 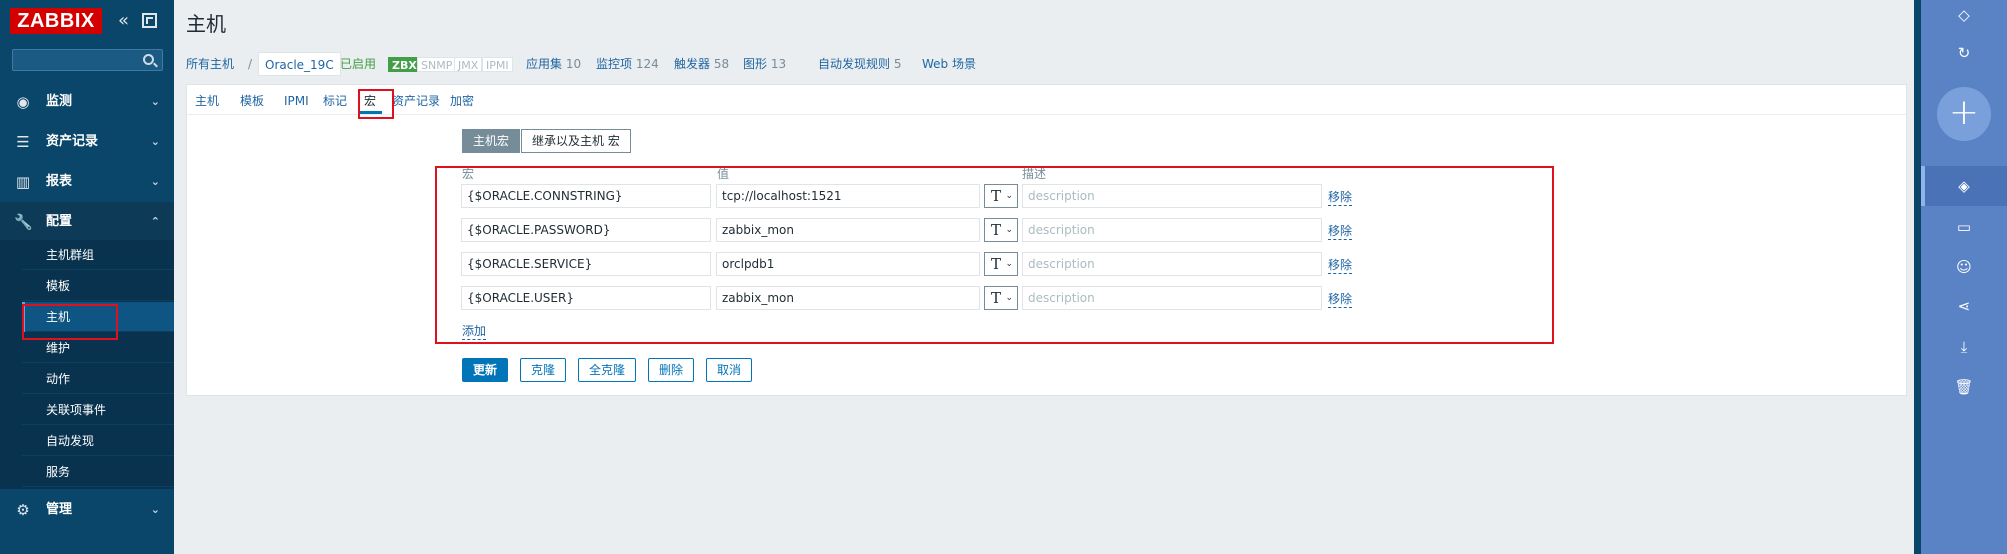 What do you see at coordinates (149, 20) in the screenshot?
I see `kiosk-mode-icon` at bounding box center [149, 20].